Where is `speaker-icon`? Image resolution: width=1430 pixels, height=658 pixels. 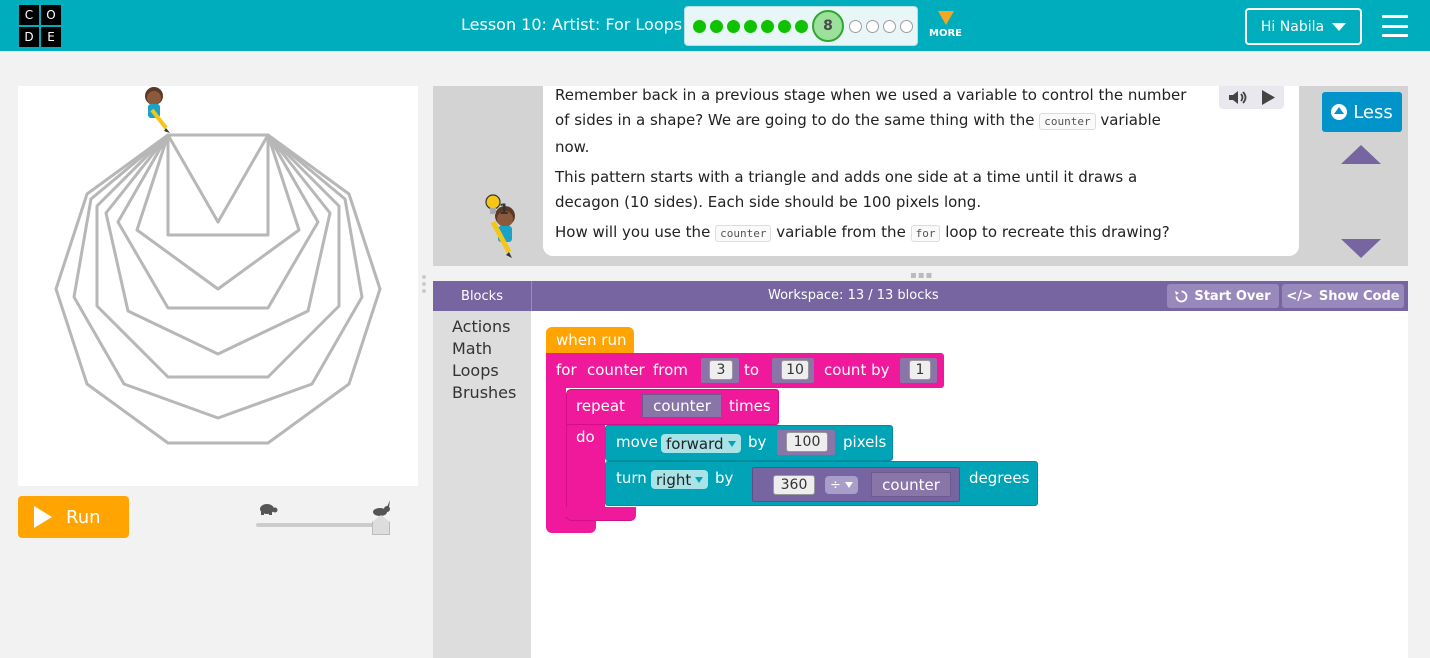 speaker-icon is located at coordinates (1237, 97).